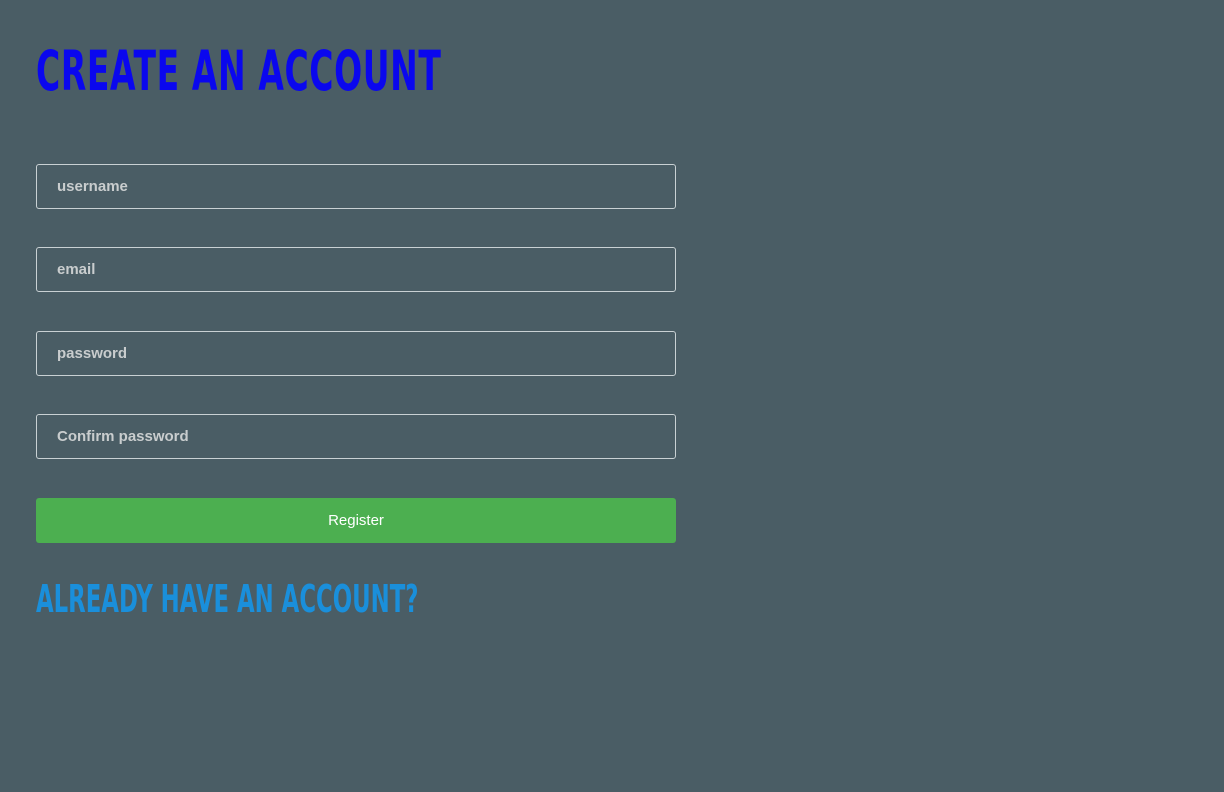  Describe the element at coordinates (356, 436) in the screenshot. I see `confirm-password-input` at that location.